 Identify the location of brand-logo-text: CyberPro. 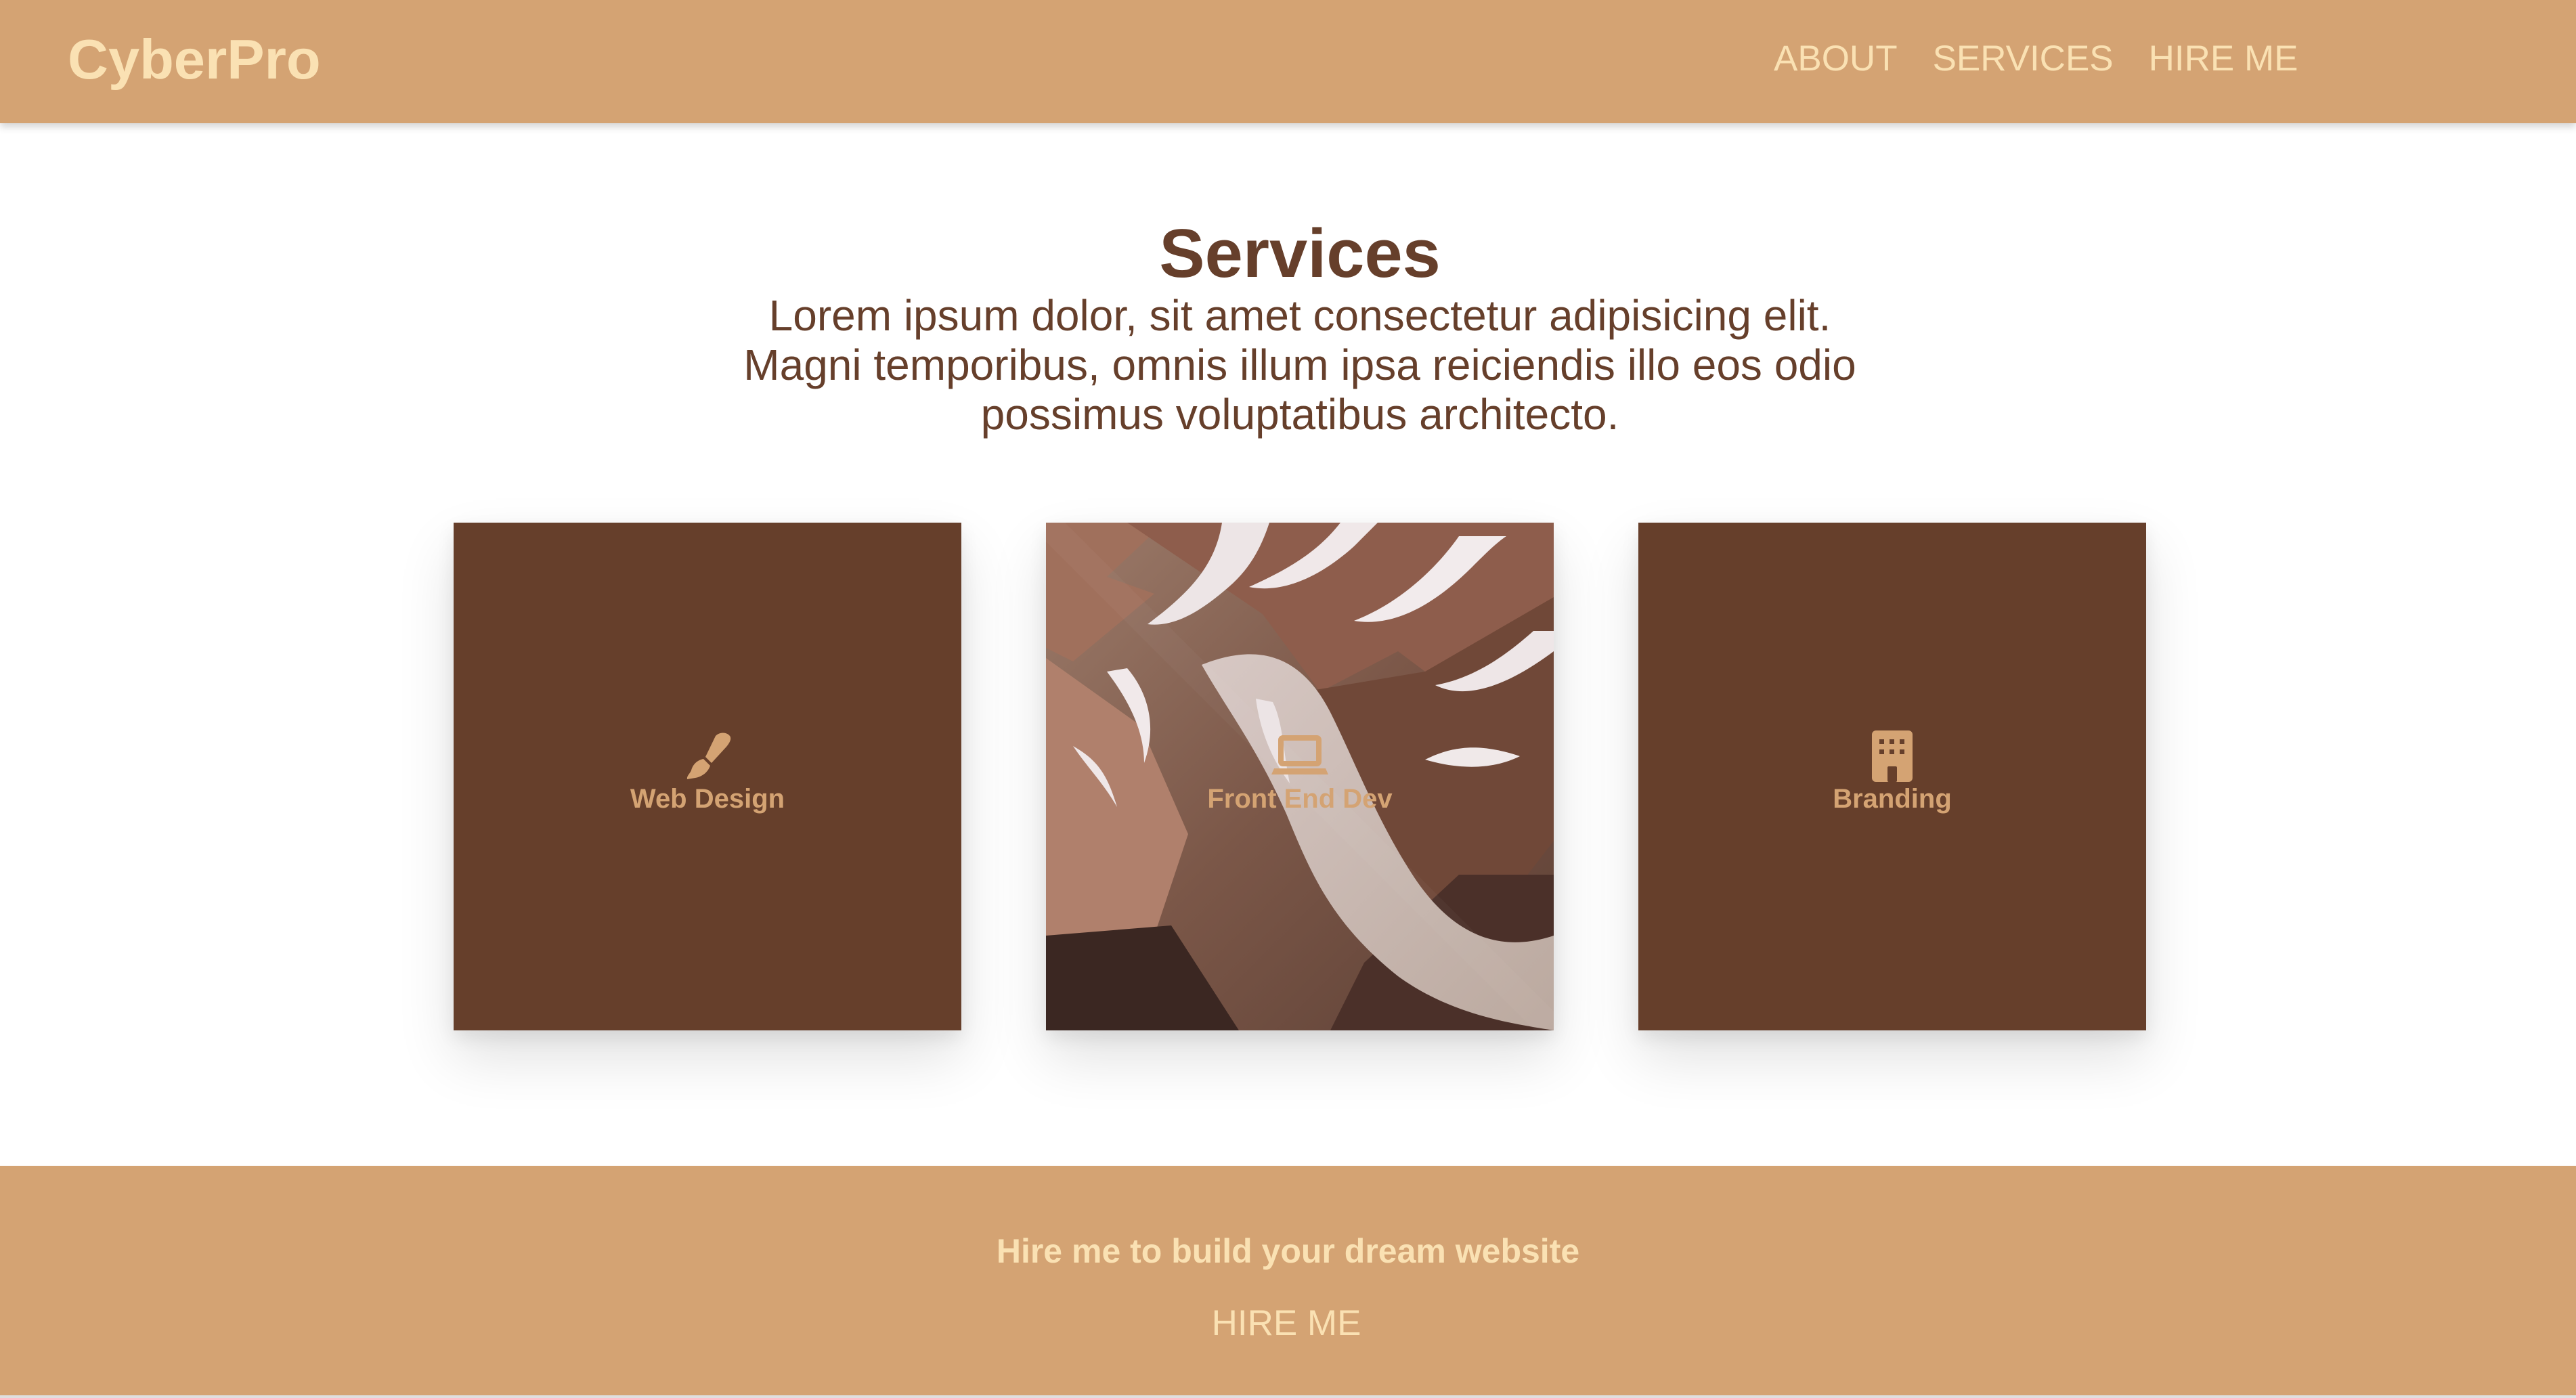
(194, 60).